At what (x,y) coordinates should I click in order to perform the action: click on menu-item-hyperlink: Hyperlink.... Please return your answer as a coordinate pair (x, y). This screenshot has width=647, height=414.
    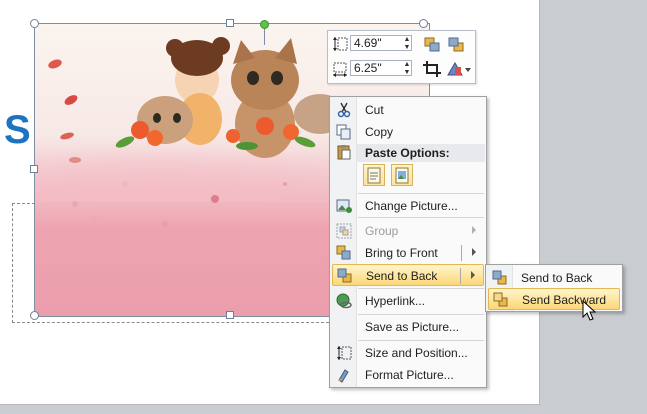
    Looking at the image, I should click on (408, 301).